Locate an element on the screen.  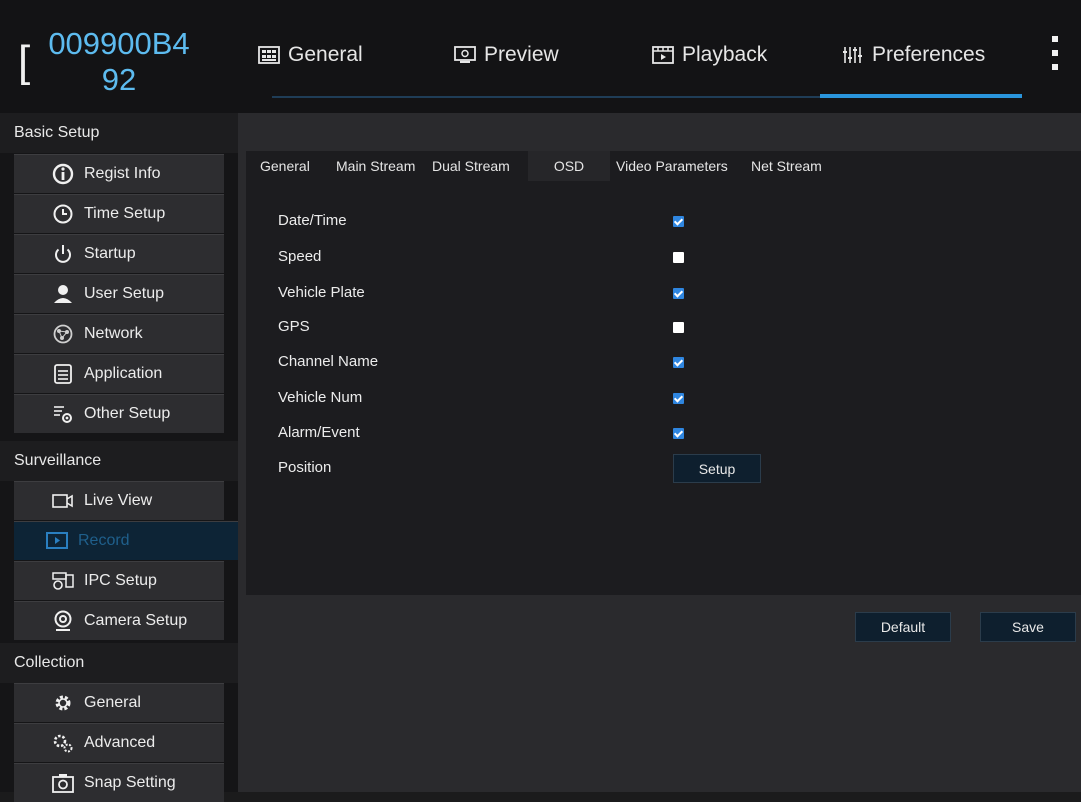
sidebar-item-label: Live View is located at coordinates (118, 500).